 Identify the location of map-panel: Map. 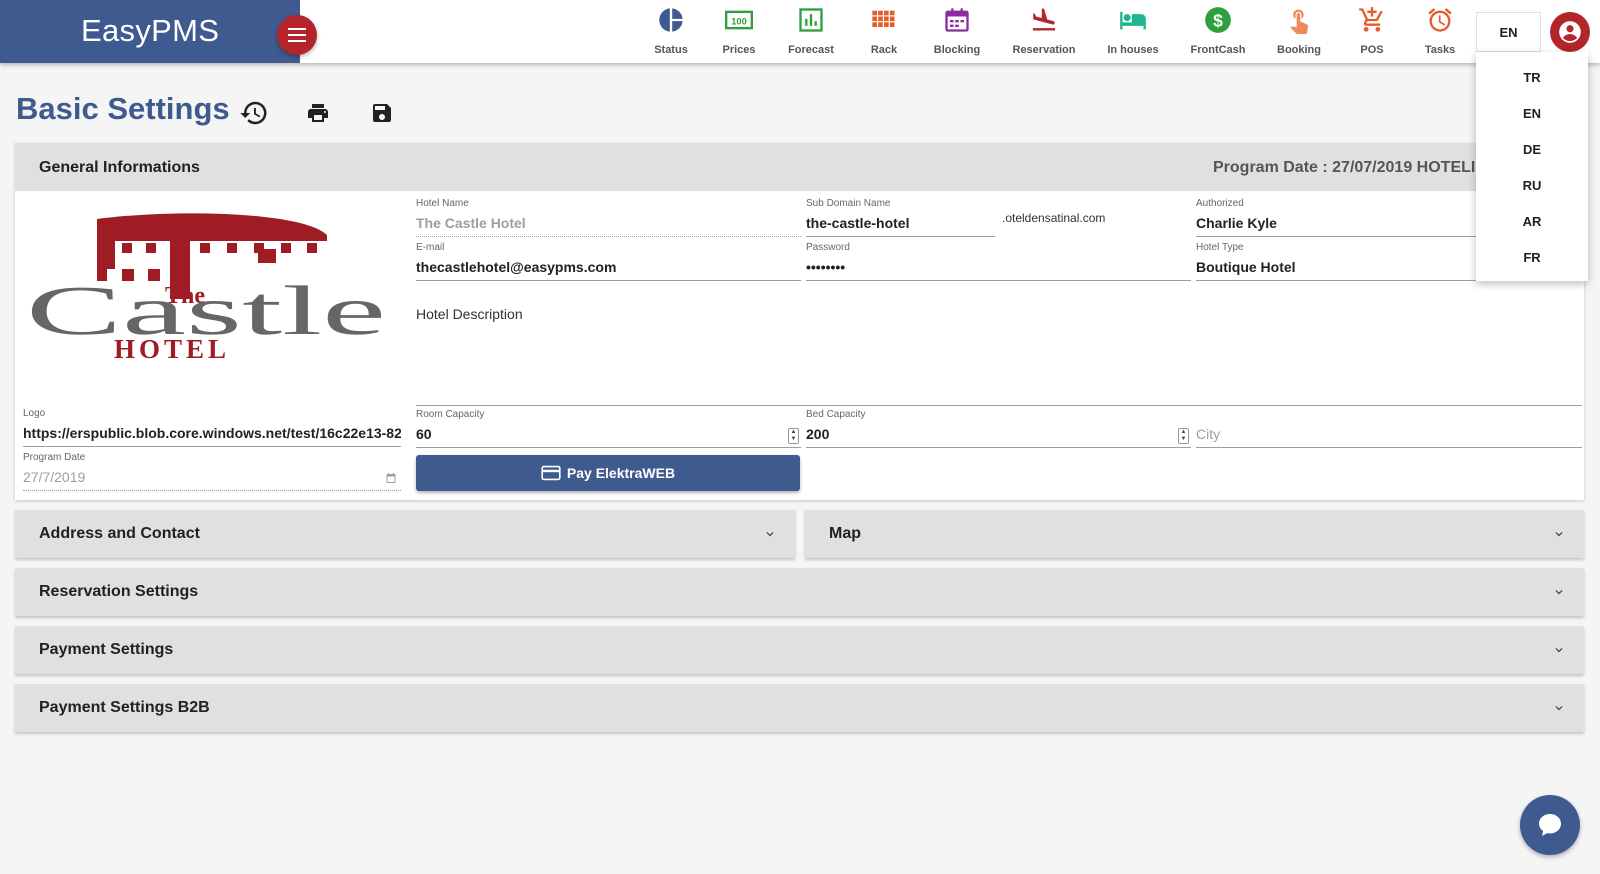
(1194, 534).